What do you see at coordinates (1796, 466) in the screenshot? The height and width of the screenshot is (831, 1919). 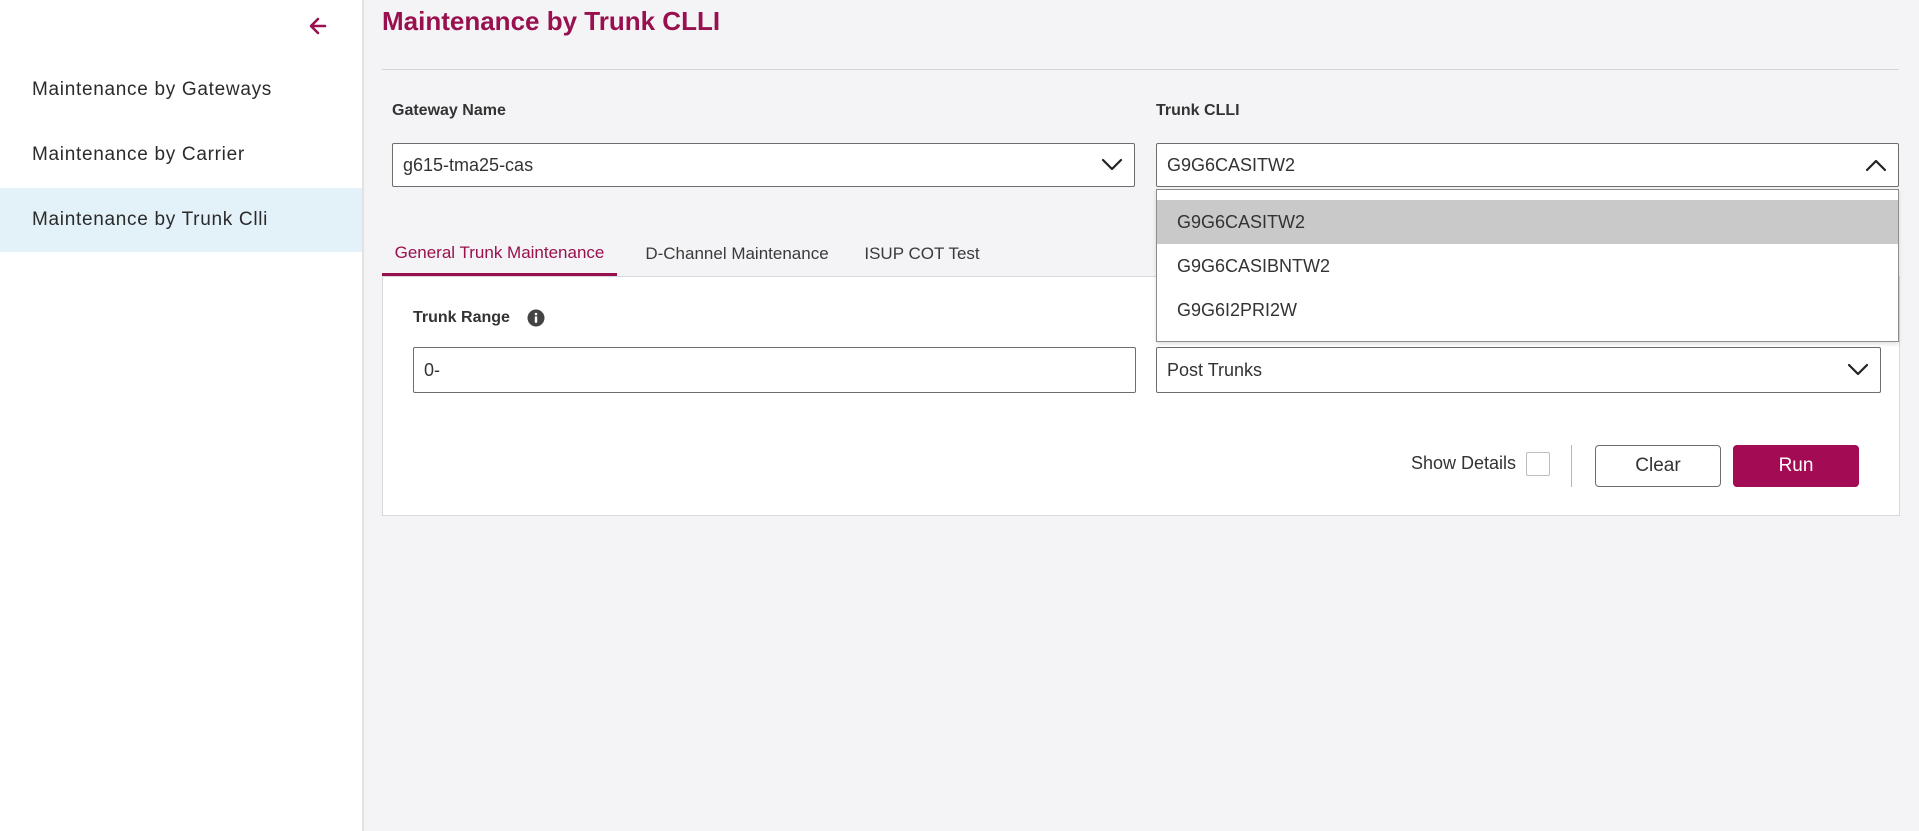 I see `run-button: Run` at bounding box center [1796, 466].